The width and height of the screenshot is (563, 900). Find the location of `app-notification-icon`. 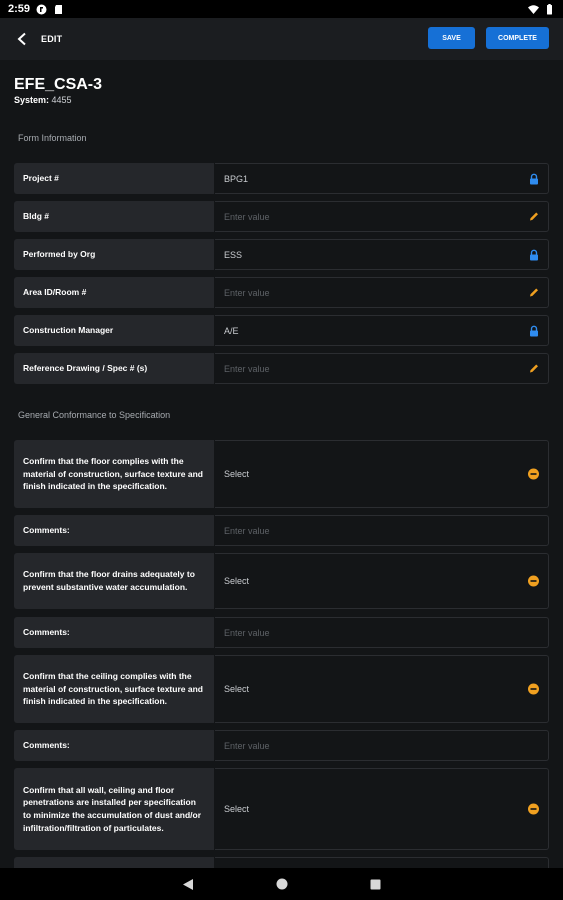

app-notification-icon is located at coordinates (41, 9).